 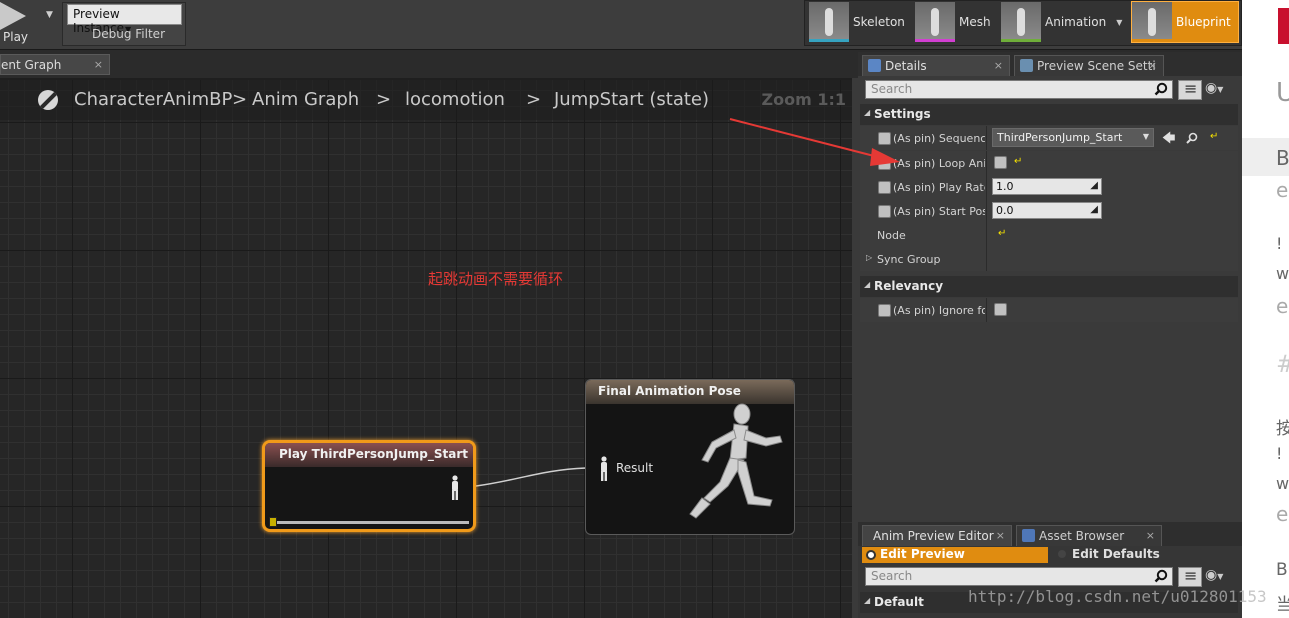 I want to click on browse-search-icon, so click(x=1192, y=138).